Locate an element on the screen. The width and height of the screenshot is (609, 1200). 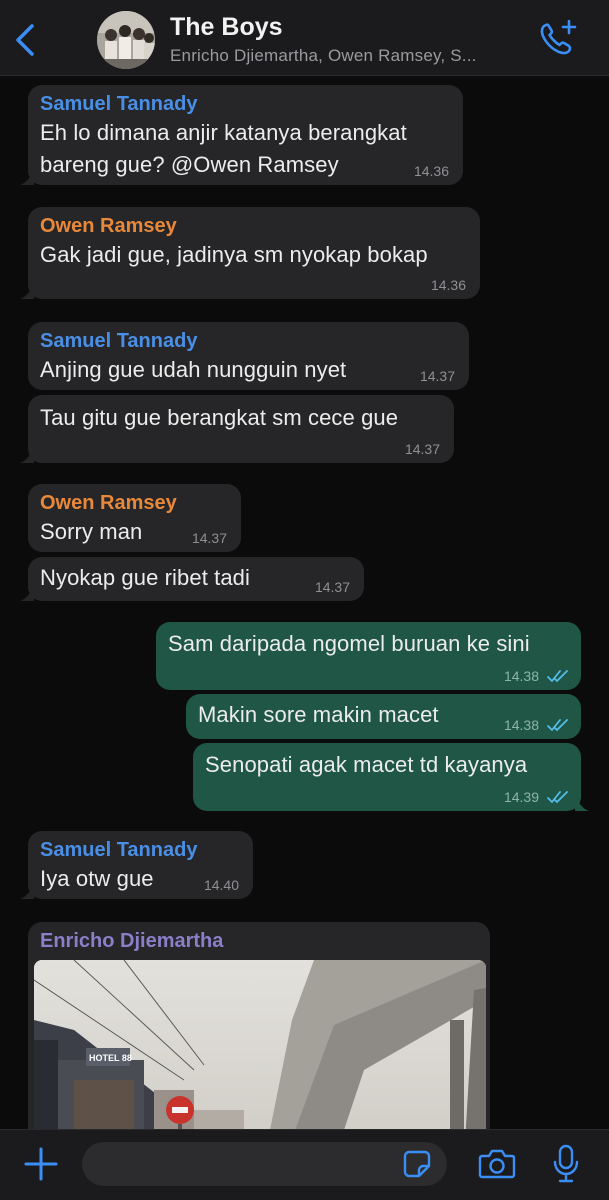
message-bubble: Nyokap gue ribet tadi 14.37 is located at coordinates (192, 579).